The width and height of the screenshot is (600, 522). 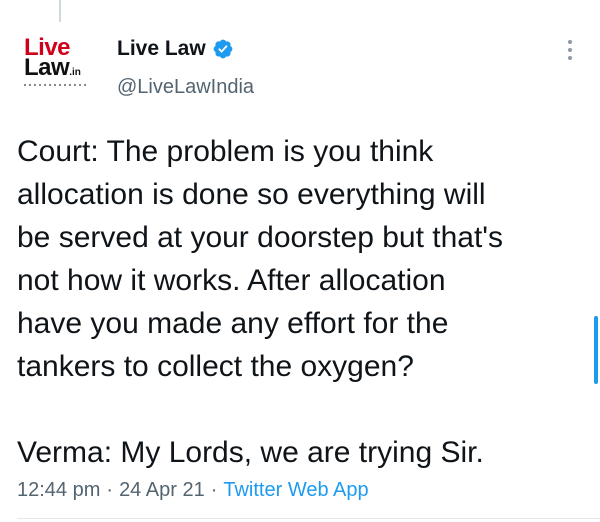 What do you see at coordinates (58, 490) in the screenshot?
I see `tweet-time: 12:44 pm` at bounding box center [58, 490].